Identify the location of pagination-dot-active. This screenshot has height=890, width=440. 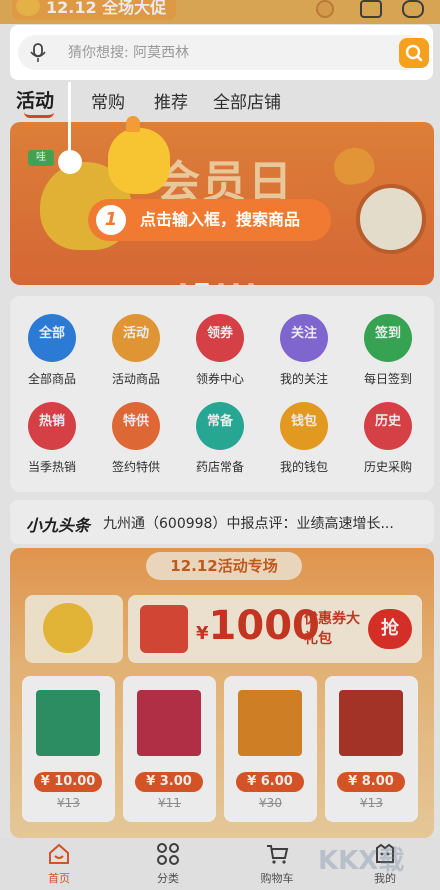
(202, 284).